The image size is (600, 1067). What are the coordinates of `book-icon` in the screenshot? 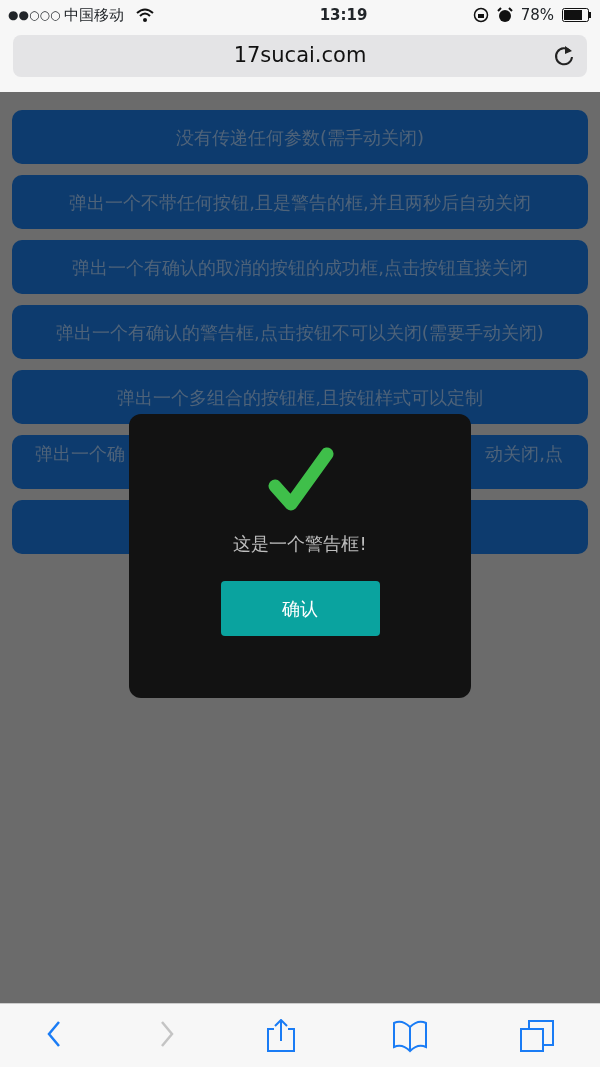 It's located at (410, 1035).